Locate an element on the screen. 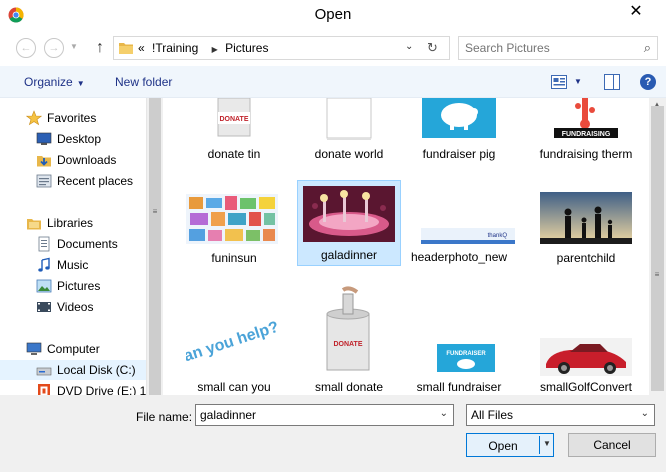  sidebar-item-downloads: Downloads is located at coordinates (73, 160).